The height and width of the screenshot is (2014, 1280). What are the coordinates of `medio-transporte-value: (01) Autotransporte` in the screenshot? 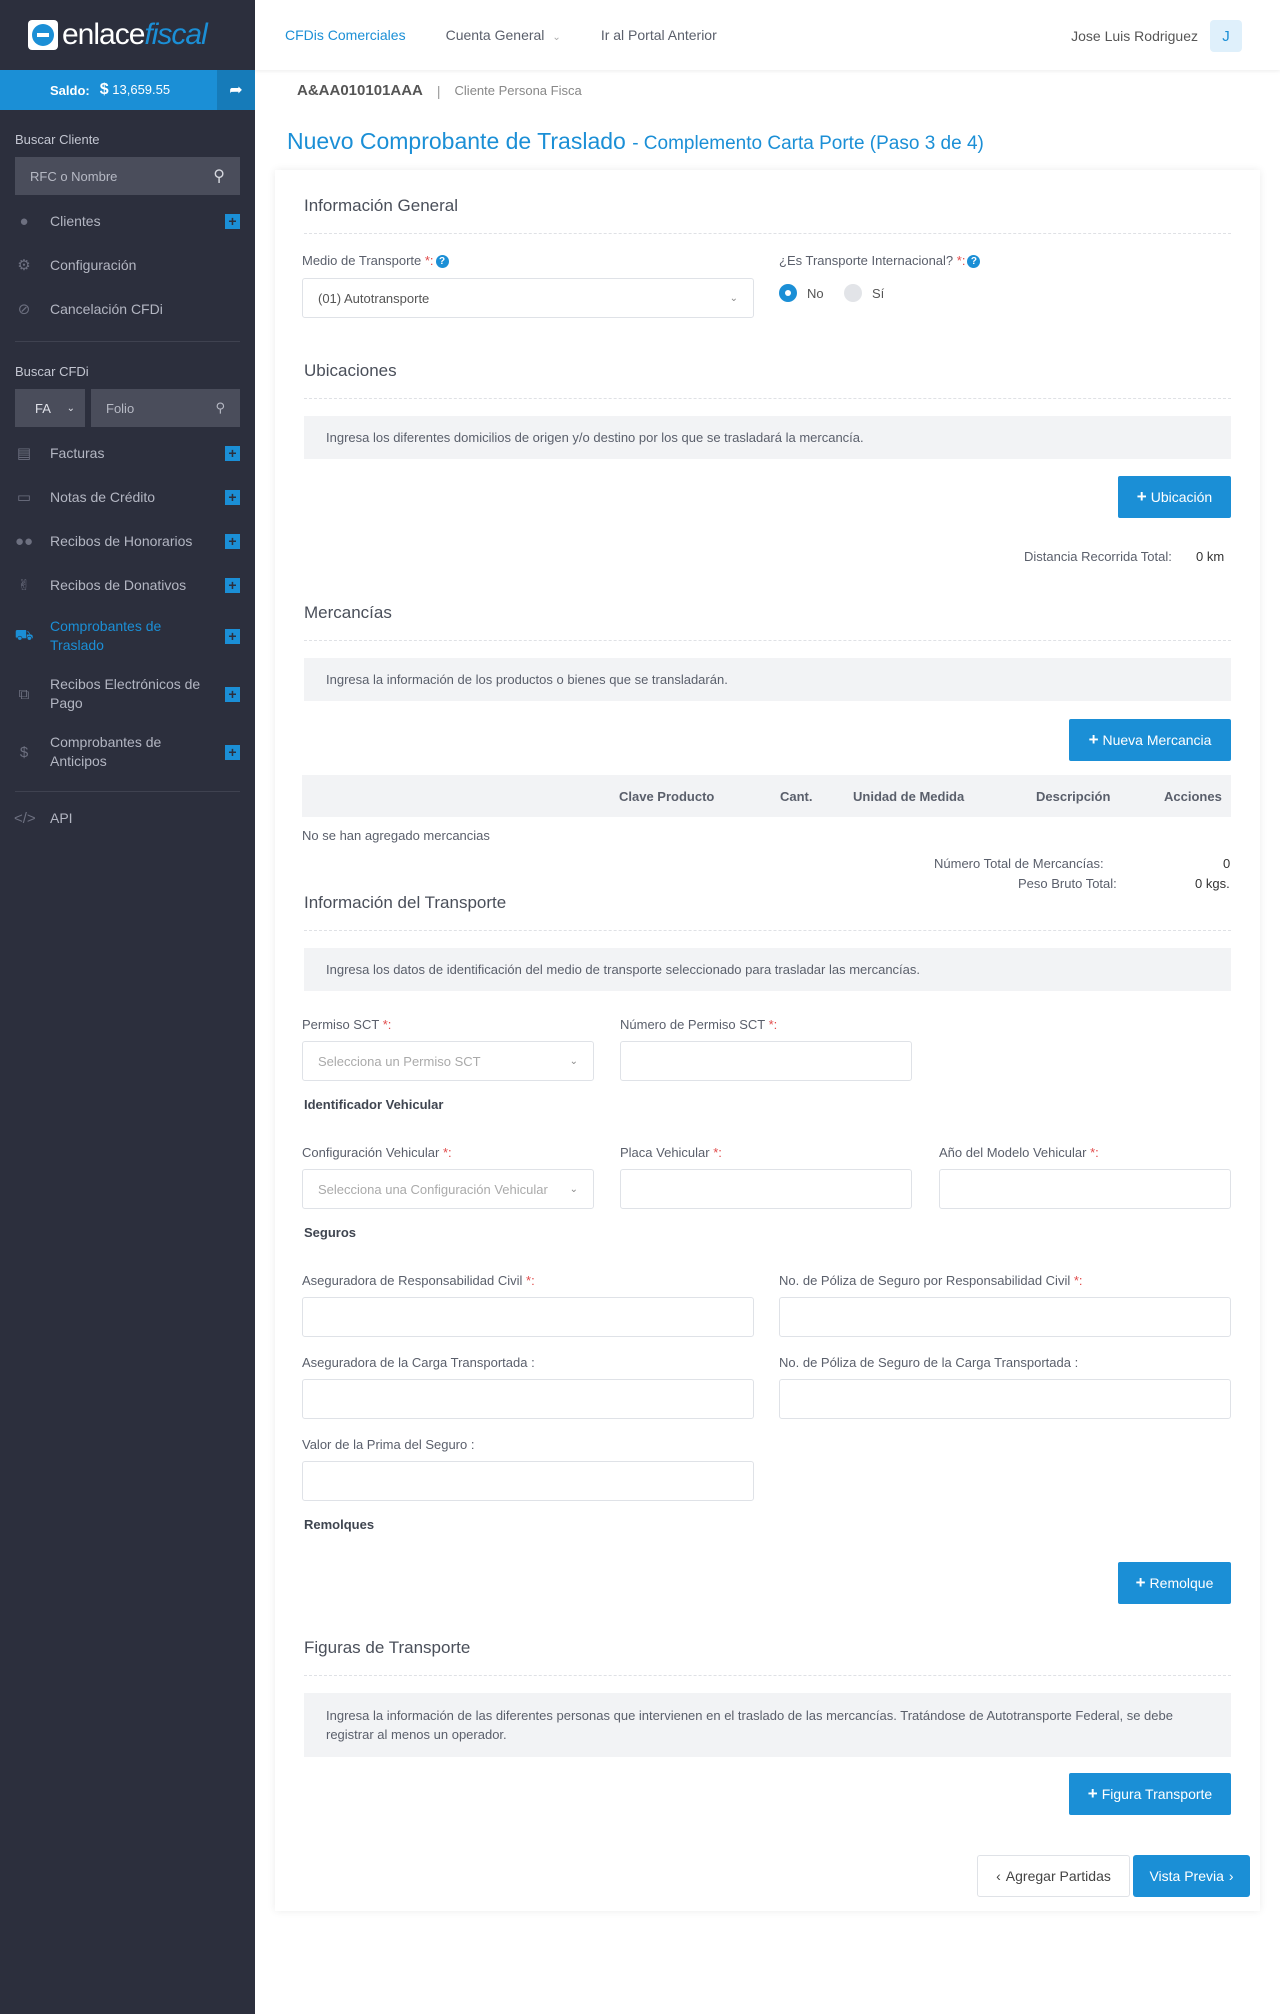 It's located at (374, 298).